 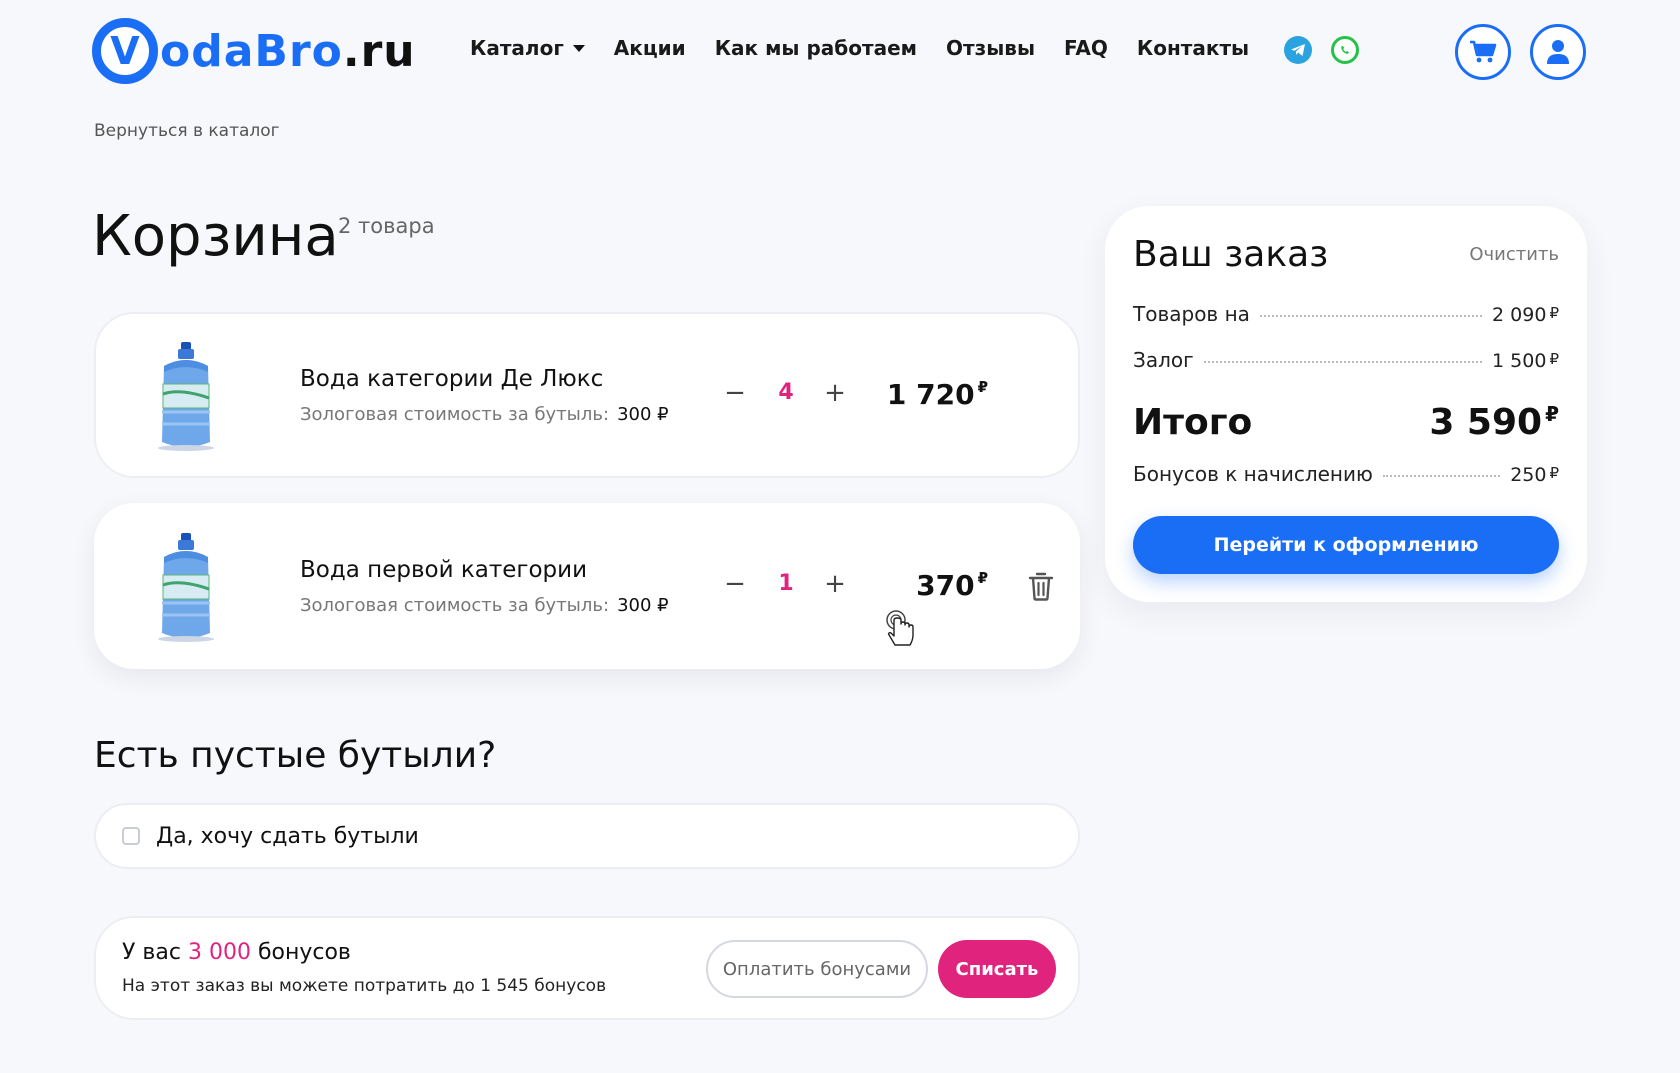 I want to click on logo: V odaBro.ru, so click(x=254, y=51).